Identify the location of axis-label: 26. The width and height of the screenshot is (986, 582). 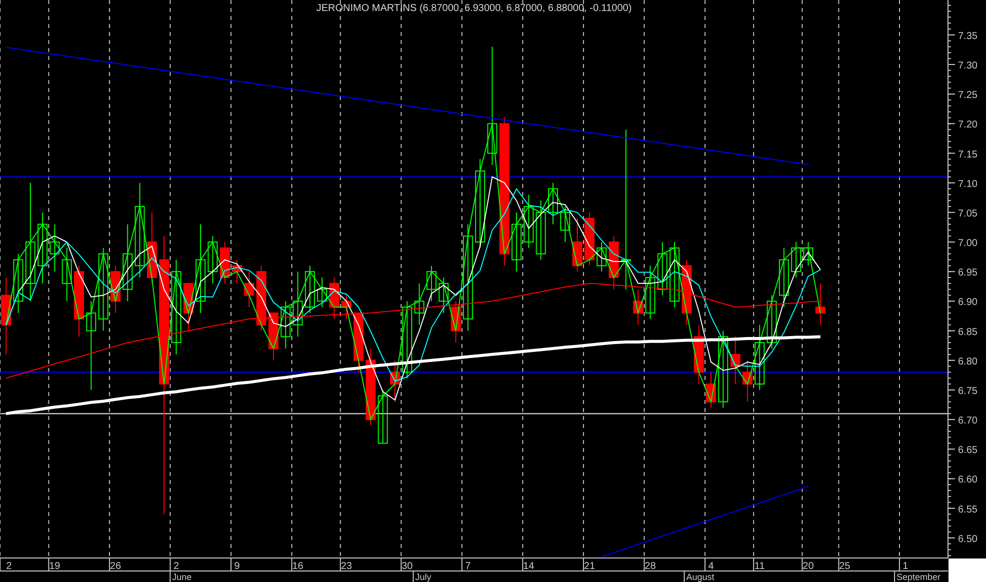
(116, 566).